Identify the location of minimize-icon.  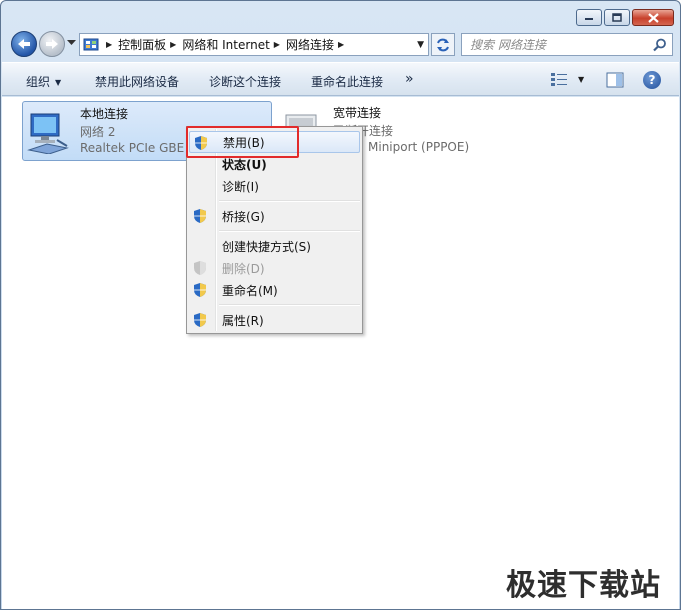
(589, 18).